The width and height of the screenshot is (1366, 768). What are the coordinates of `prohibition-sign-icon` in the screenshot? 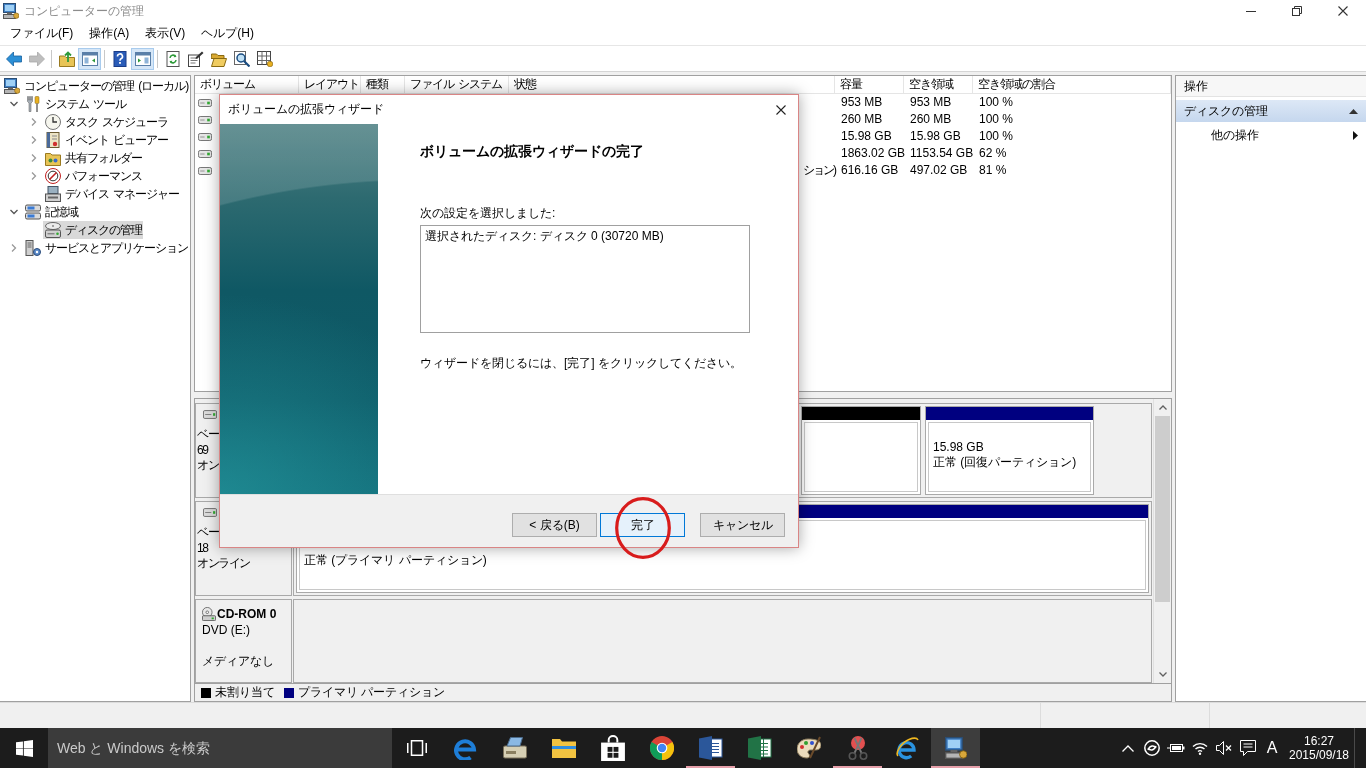 It's located at (53, 176).